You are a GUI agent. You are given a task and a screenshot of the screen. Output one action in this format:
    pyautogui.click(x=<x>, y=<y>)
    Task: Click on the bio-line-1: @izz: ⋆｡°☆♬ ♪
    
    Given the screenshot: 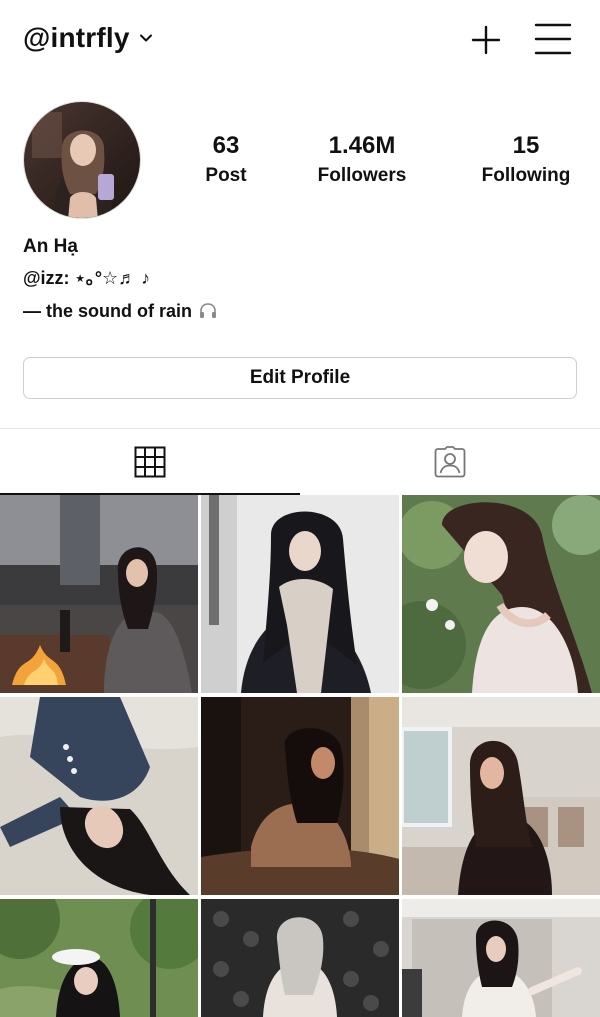 What is the action you would take?
    pyautogui.click(x=120, y=278)
    